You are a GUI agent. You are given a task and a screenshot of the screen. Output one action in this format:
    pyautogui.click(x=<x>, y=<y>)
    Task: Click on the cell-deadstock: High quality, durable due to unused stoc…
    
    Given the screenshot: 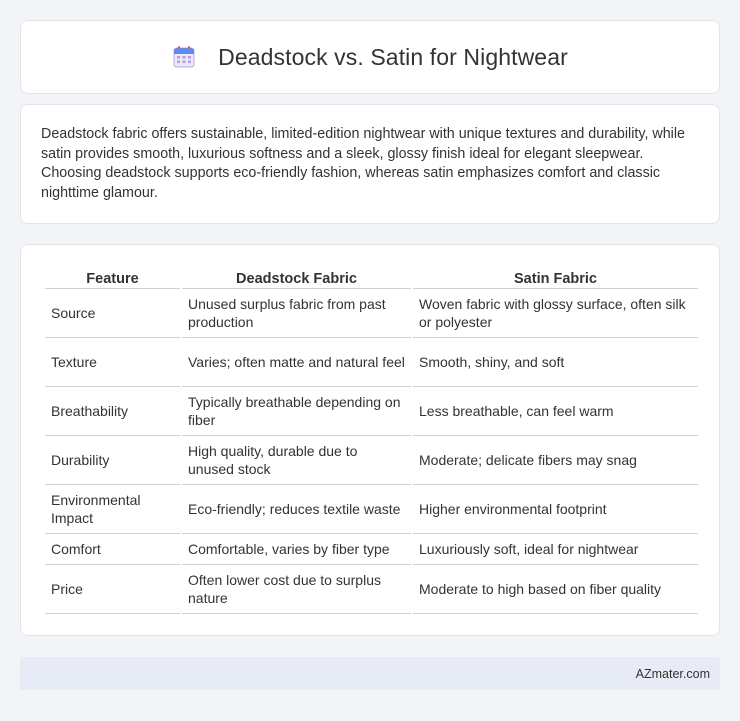 What is the action you would take?
    pyautogui.click(x=296, y=460)
    